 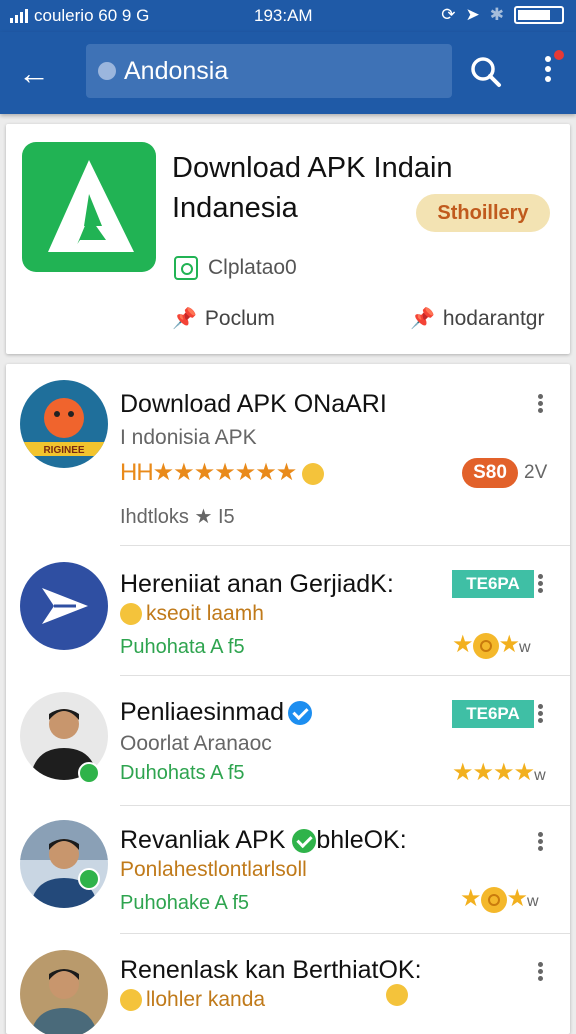 I want to click on list-item-subtitle: I ndonisia APK, so click(x=188, y=437).